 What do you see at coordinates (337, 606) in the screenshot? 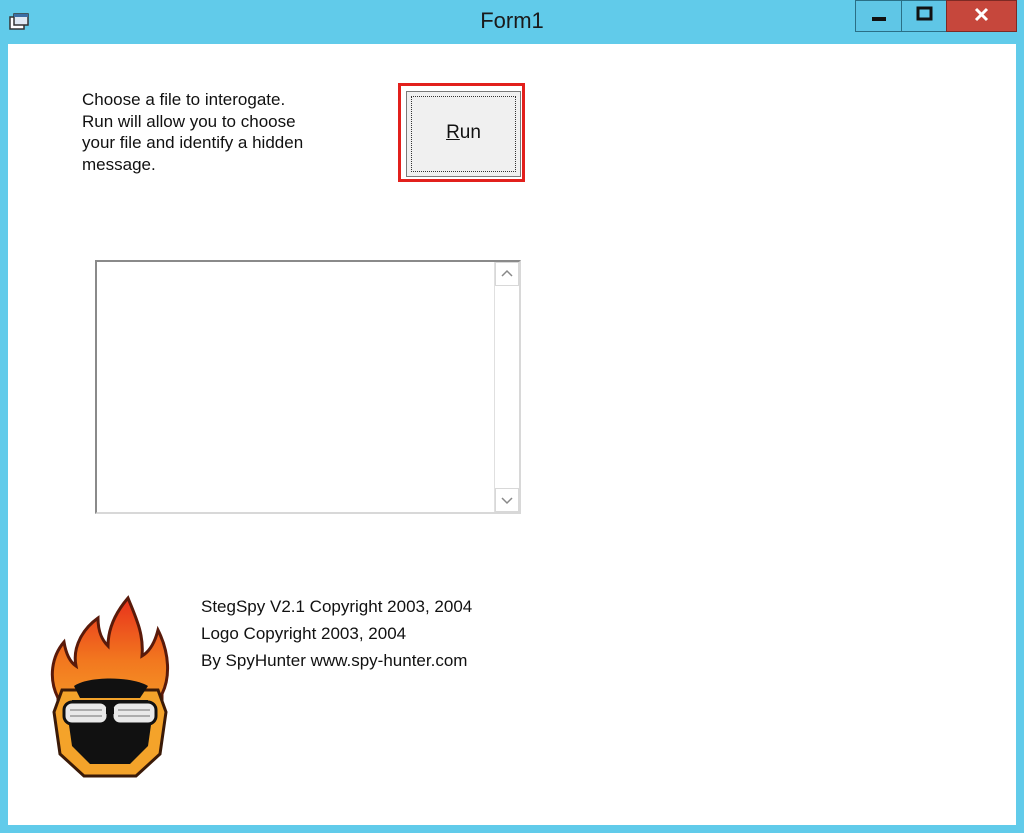
I see `credits-line-1: StegSpy V2.1 Copyright 2003, 2004` at bounding box center [337, 606].